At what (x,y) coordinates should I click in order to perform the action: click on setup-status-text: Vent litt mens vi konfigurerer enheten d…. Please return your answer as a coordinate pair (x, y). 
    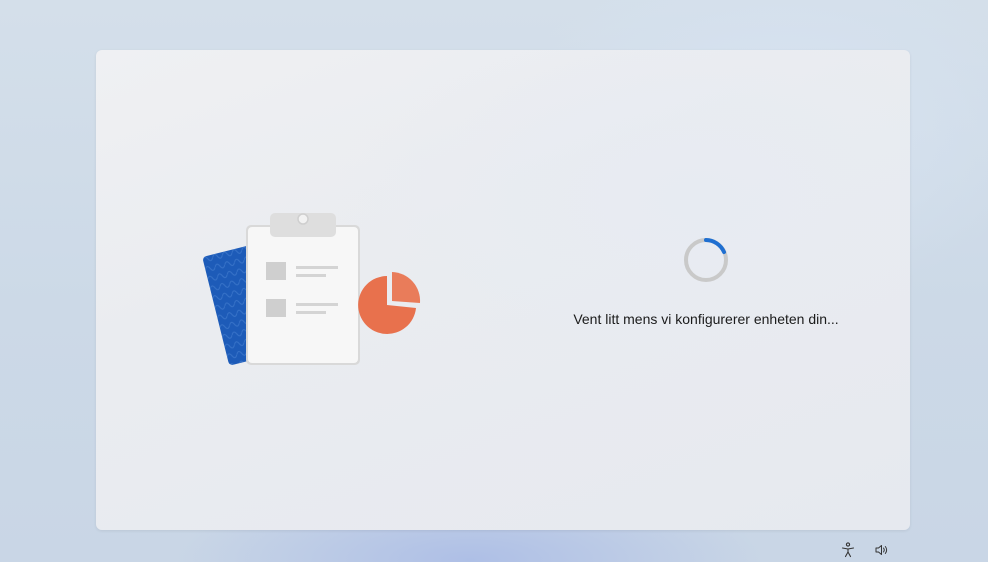
    Looking at the image, I should click on (706, 319).